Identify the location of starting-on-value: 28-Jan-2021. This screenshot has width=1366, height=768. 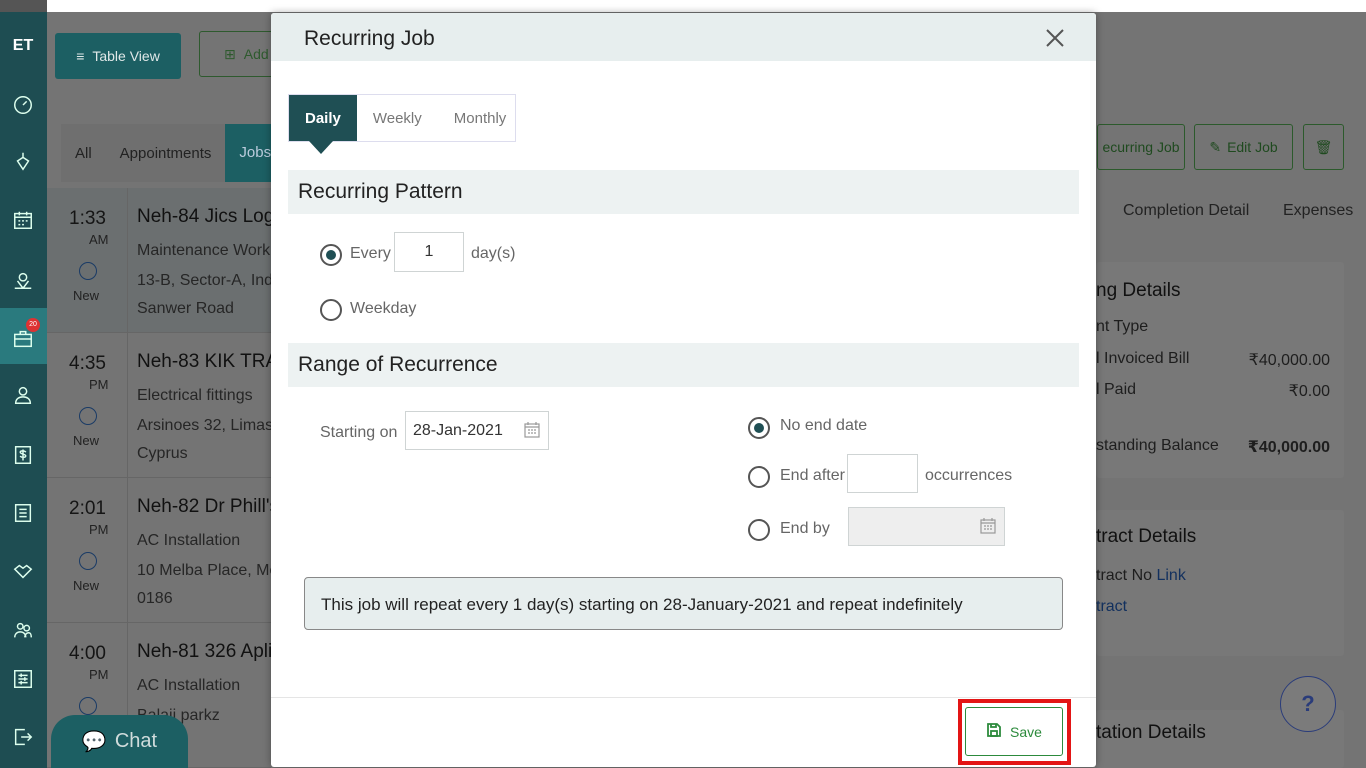
(458, 430).